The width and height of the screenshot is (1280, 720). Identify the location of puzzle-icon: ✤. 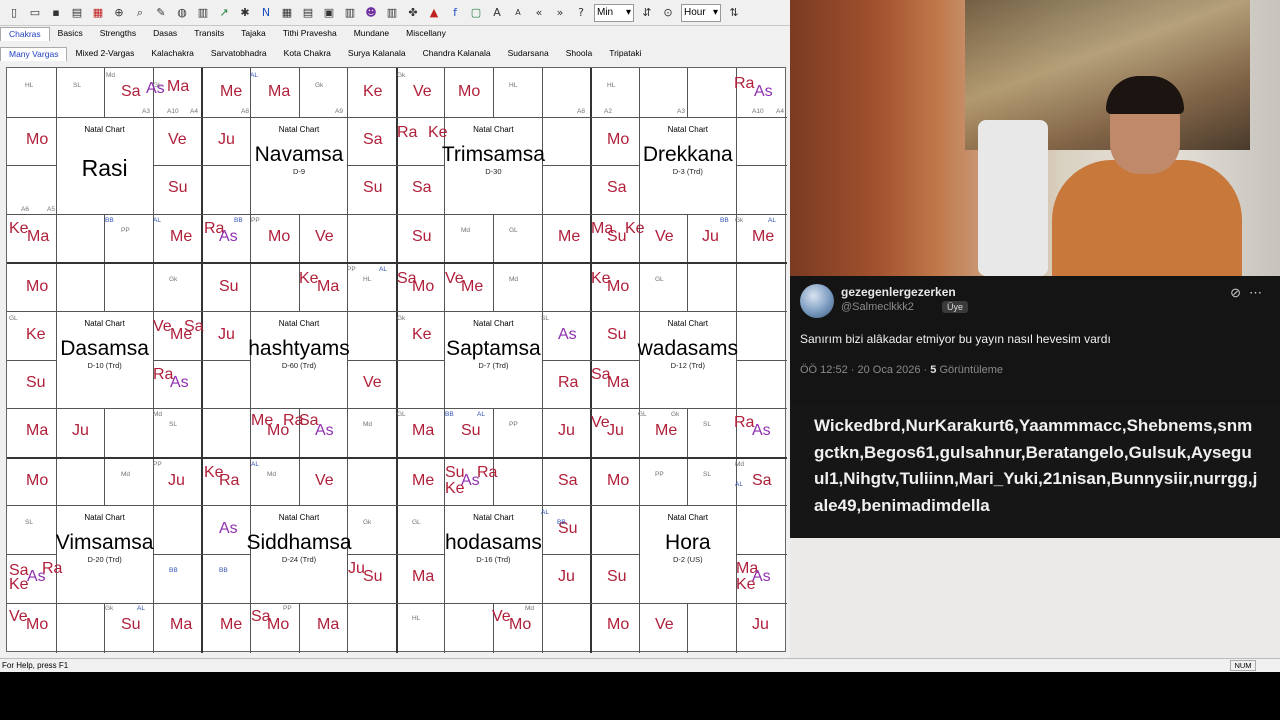
(413, 13).